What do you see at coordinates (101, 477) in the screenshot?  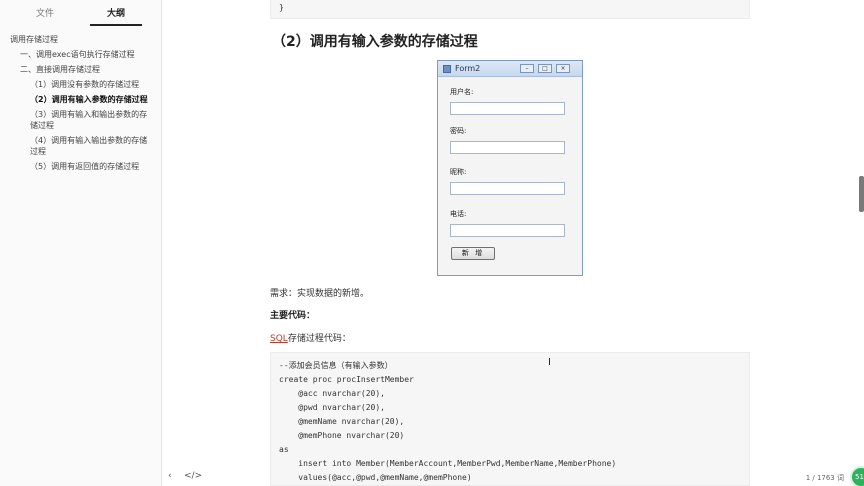 I see `sidebar-footer: ‹ </>` at bounding box center [101, 477].